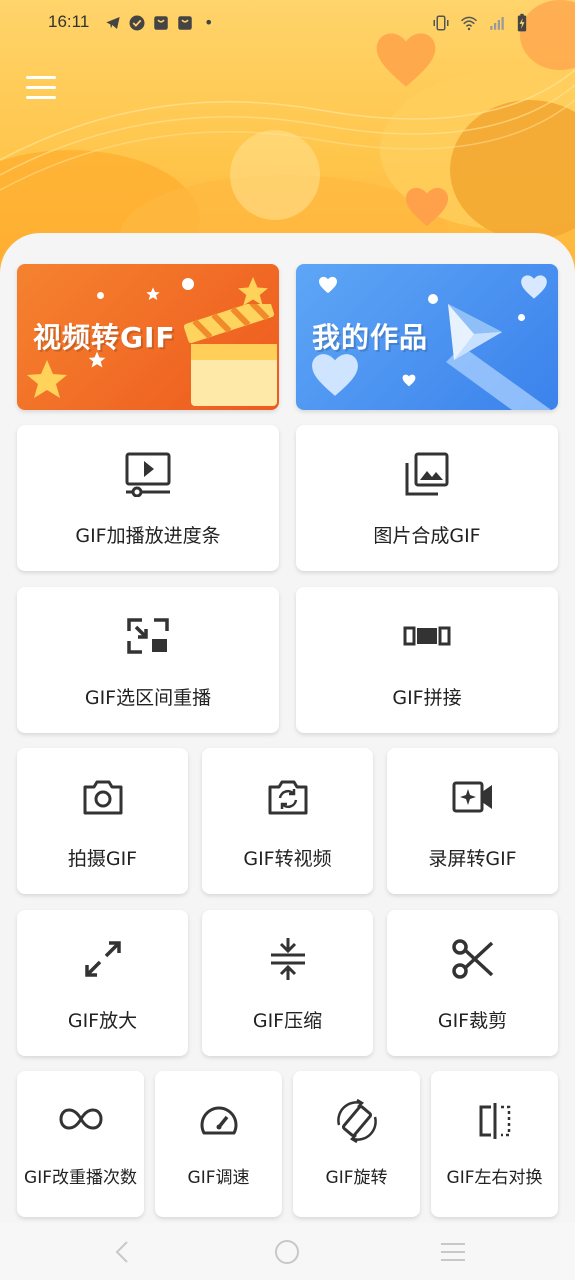  Describe the element at coordinates (356, 1178) in the screenshot. I see `tool-label: GIF旋转` at that location.